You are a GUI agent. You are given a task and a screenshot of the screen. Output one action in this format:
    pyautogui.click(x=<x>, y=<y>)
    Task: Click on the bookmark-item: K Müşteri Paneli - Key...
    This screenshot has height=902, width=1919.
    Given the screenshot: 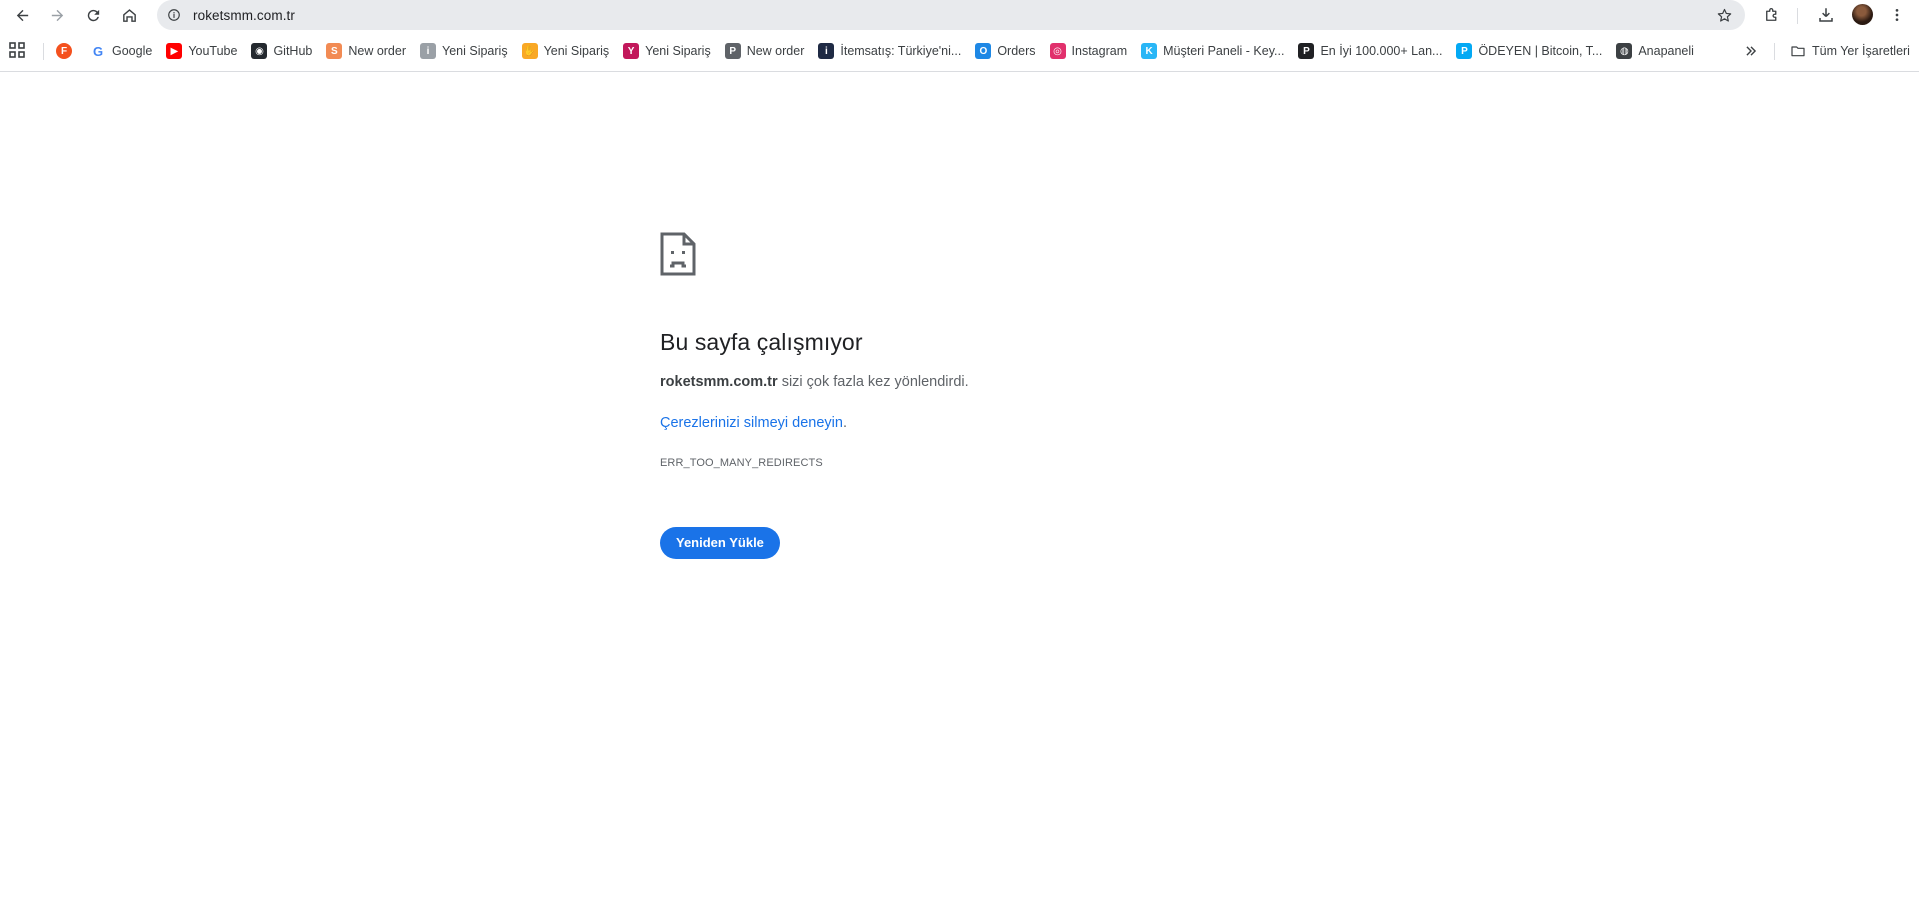 What is the action you would take?
    pyautogui.click(x=1212, y=51)
    